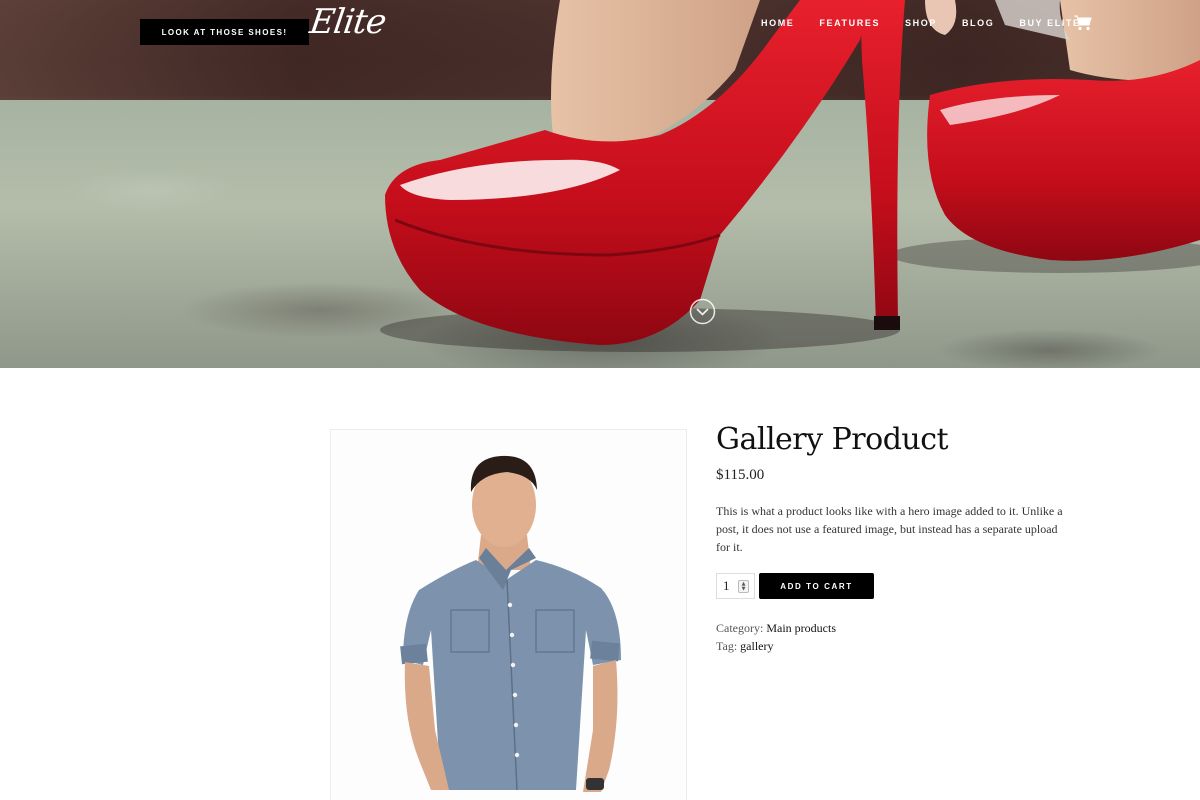 This screenshot has width=1200, height=800. I want to click on stepper-down-icon: ▼, so click(744, 589).